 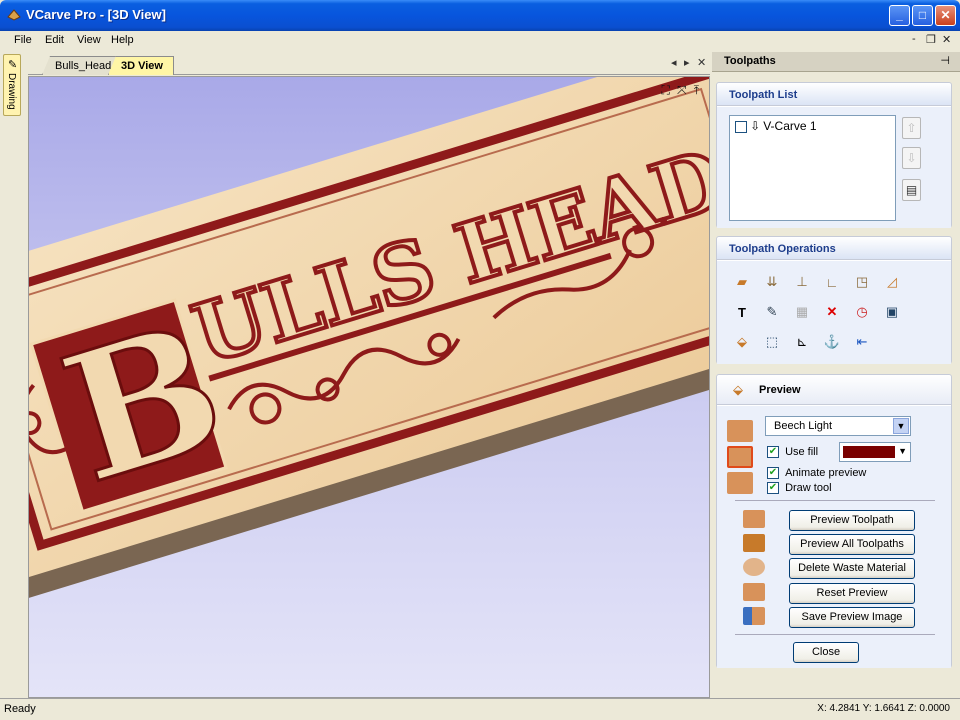 What do you see at coordinates (782, 249) in the screenshot?
I see `toolpath-operations-title: Toolpath Operations` at bounding box center [782, 249].